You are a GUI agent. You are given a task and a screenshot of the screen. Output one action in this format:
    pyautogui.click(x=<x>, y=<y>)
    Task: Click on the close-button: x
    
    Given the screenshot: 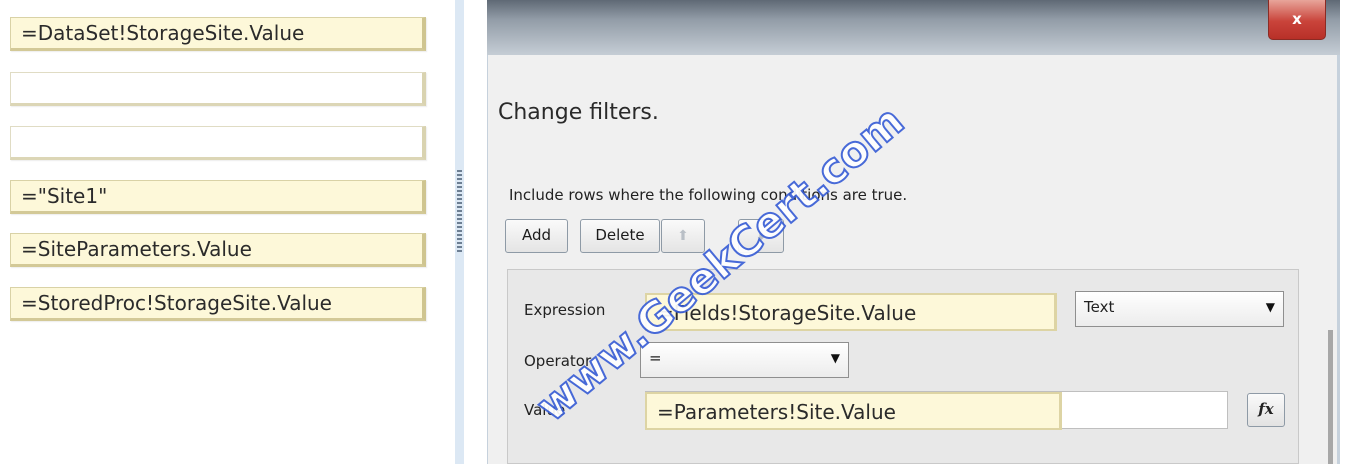 What is the action you would take?
    pyautogui.click(x=1297, y=20)
    